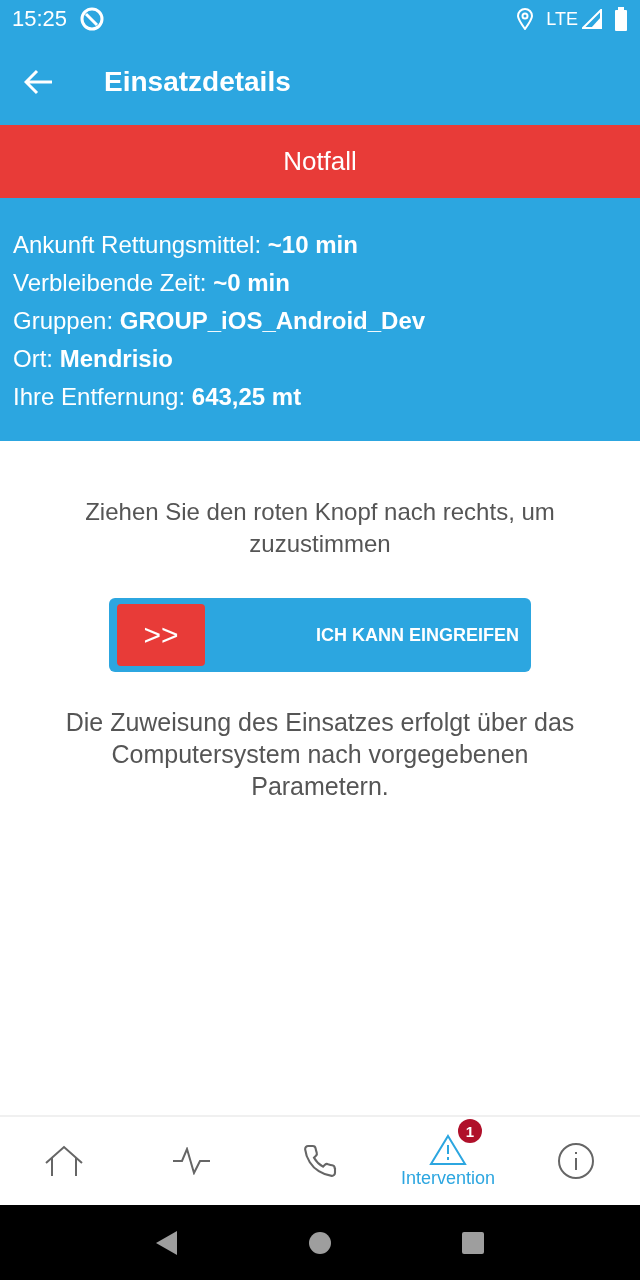 This screenshot has height=1280, width=640. I want to click on swipe-button: >> ICH KANN EINGREIFEN, so click(320, 635).